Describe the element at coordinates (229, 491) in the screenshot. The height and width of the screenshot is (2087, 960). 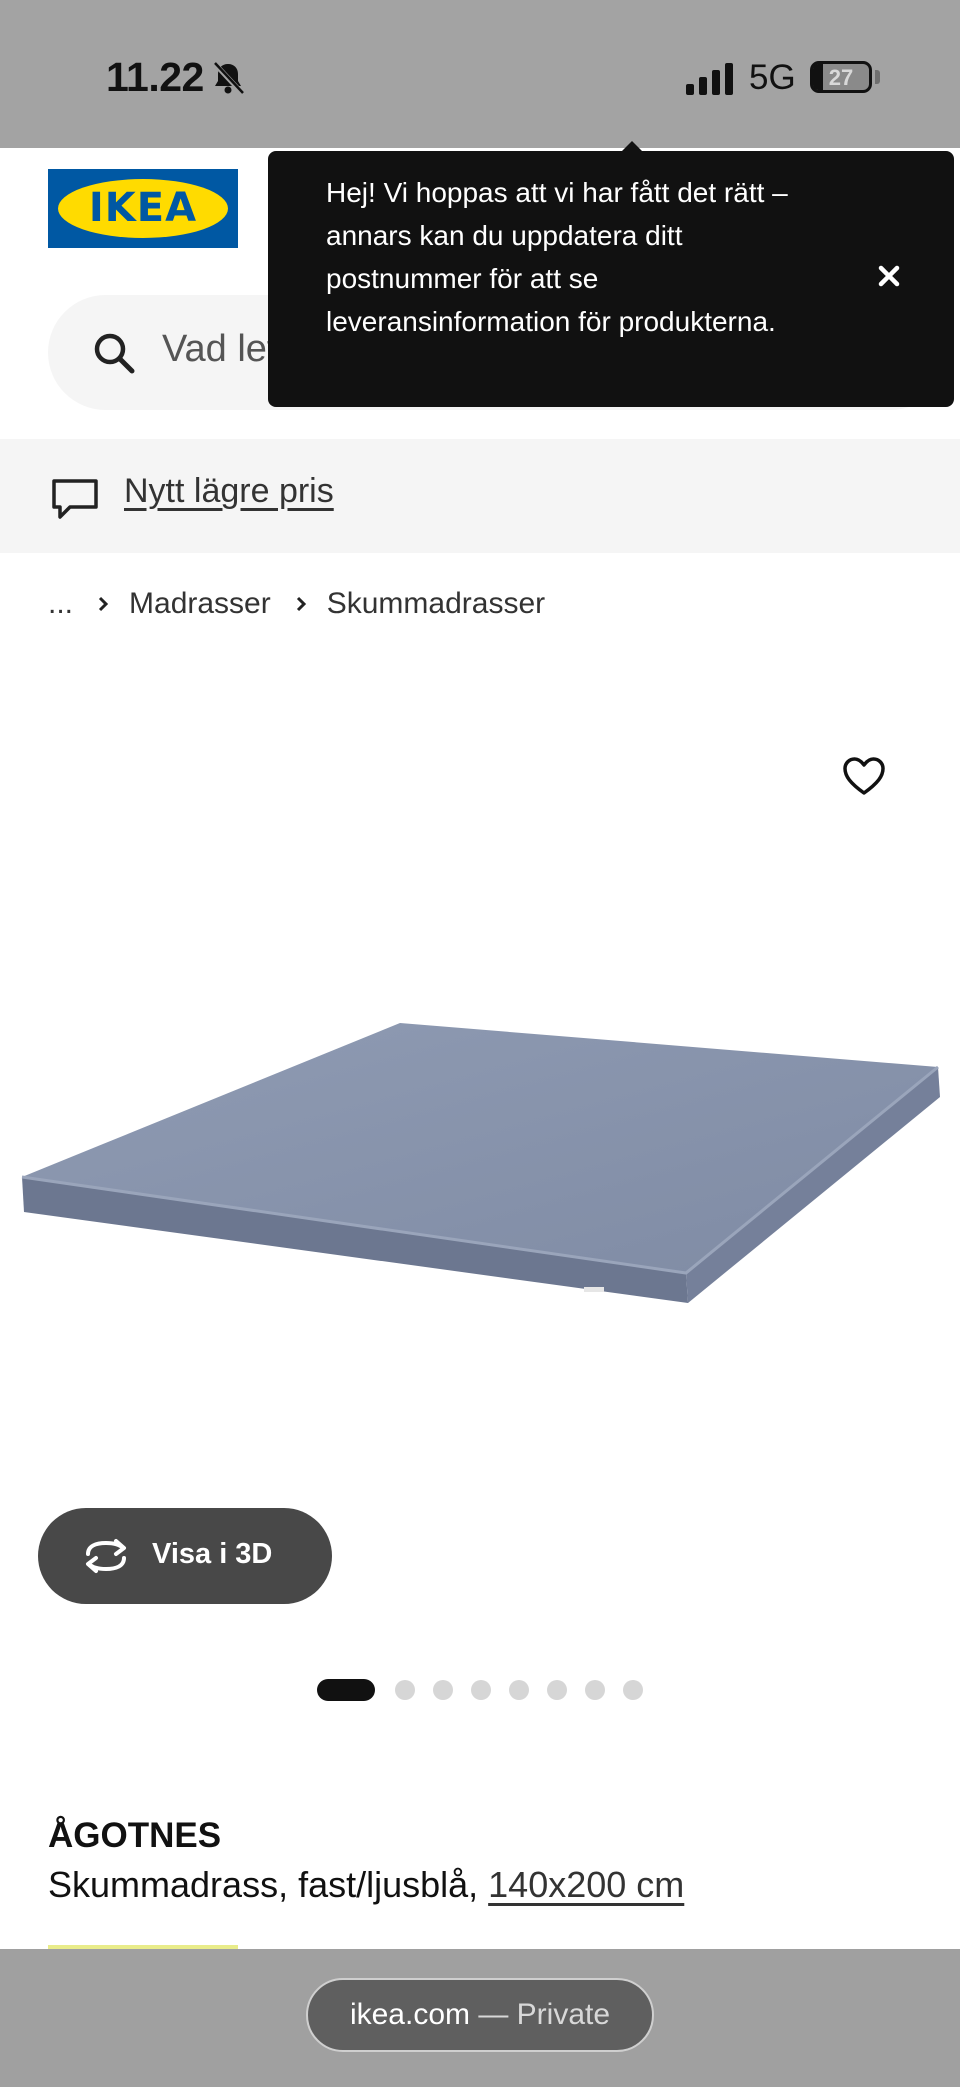
I see `promo-link: Nytt lägre pris` at that location.